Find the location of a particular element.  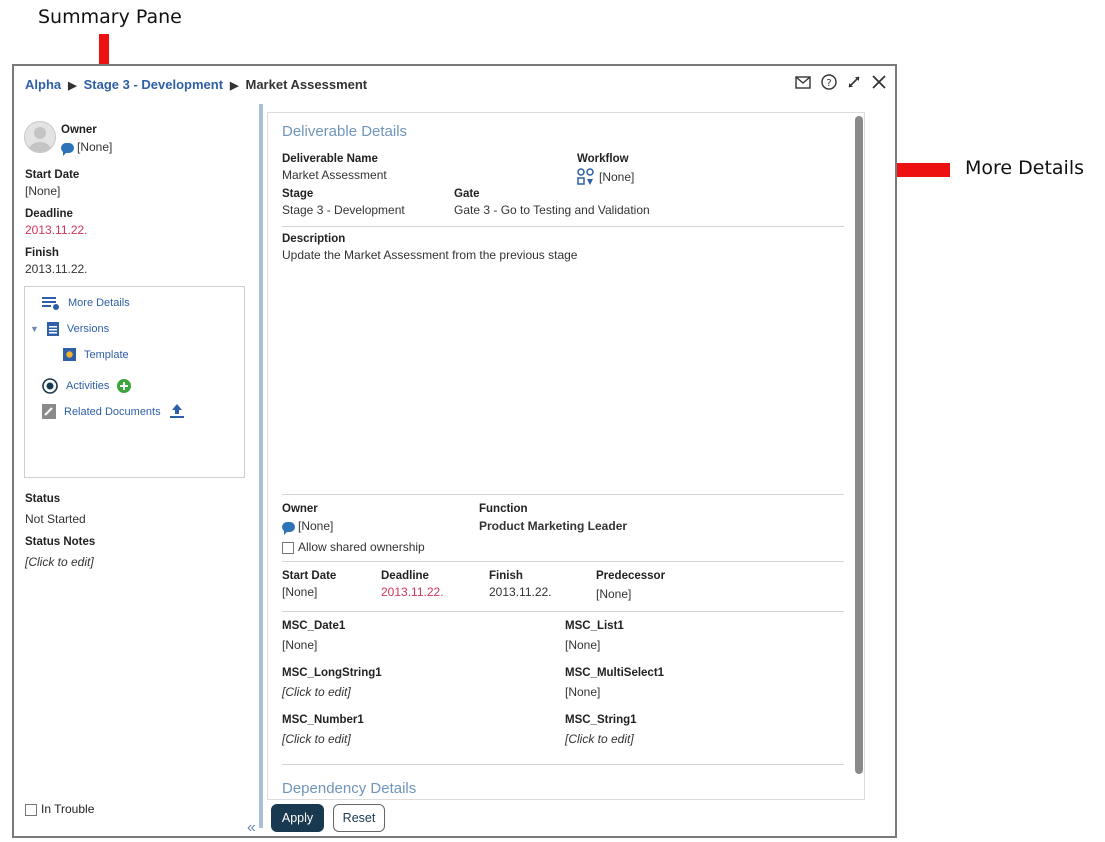

help-icon: ? is located at coordinates (829, 84).